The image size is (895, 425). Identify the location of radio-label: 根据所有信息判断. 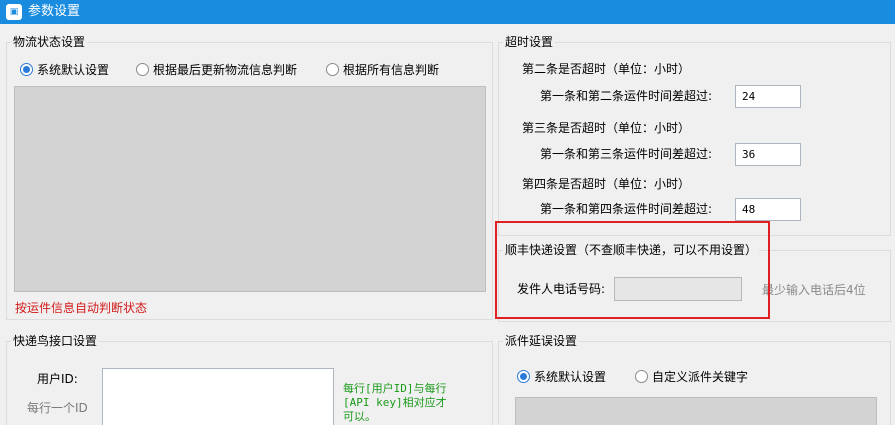
(391, 70).